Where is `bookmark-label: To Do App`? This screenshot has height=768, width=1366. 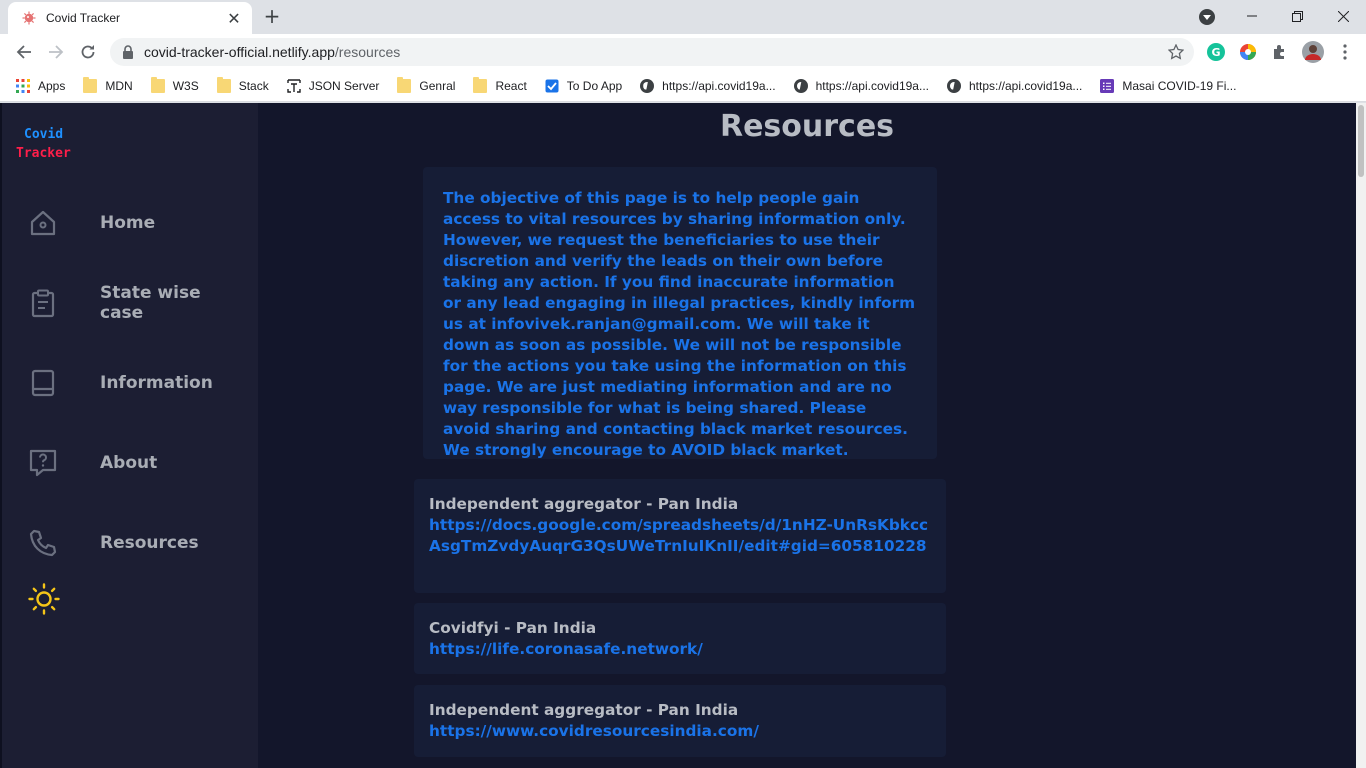 bookmark-label: To Do App is located at coordinates (594, 85).